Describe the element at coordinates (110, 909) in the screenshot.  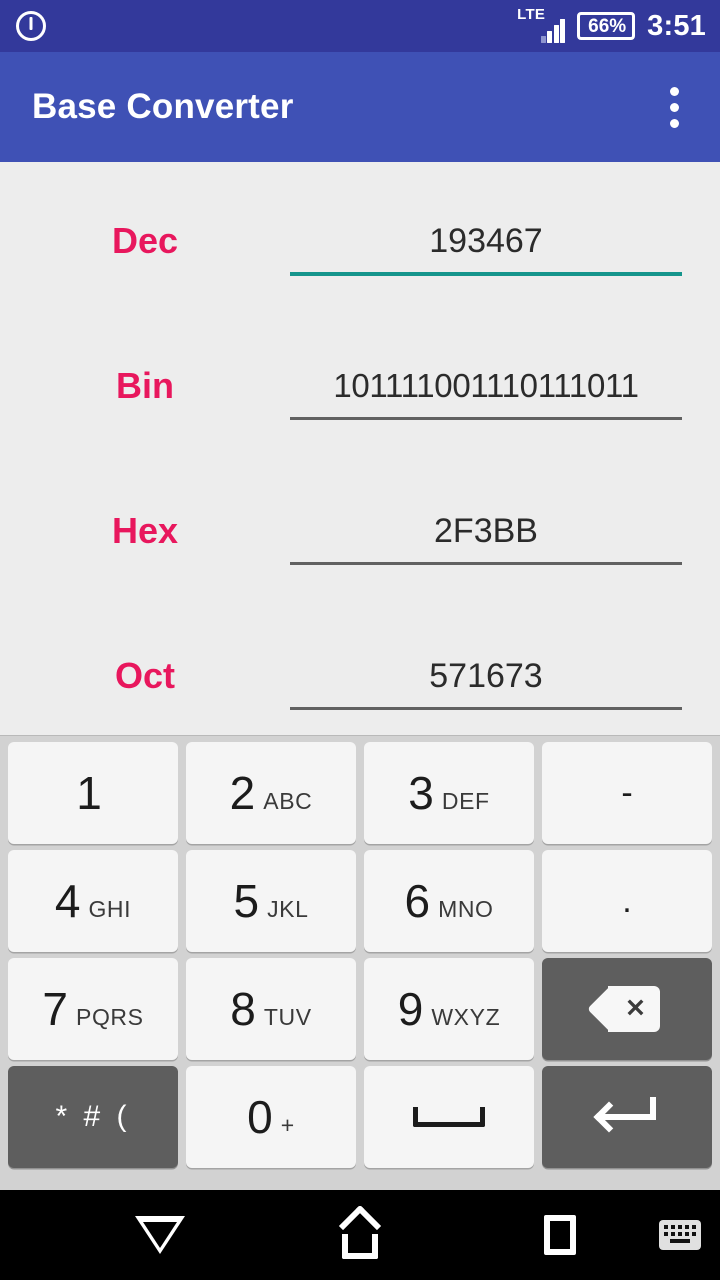
I see `key-4-letters: GHI` at that location.